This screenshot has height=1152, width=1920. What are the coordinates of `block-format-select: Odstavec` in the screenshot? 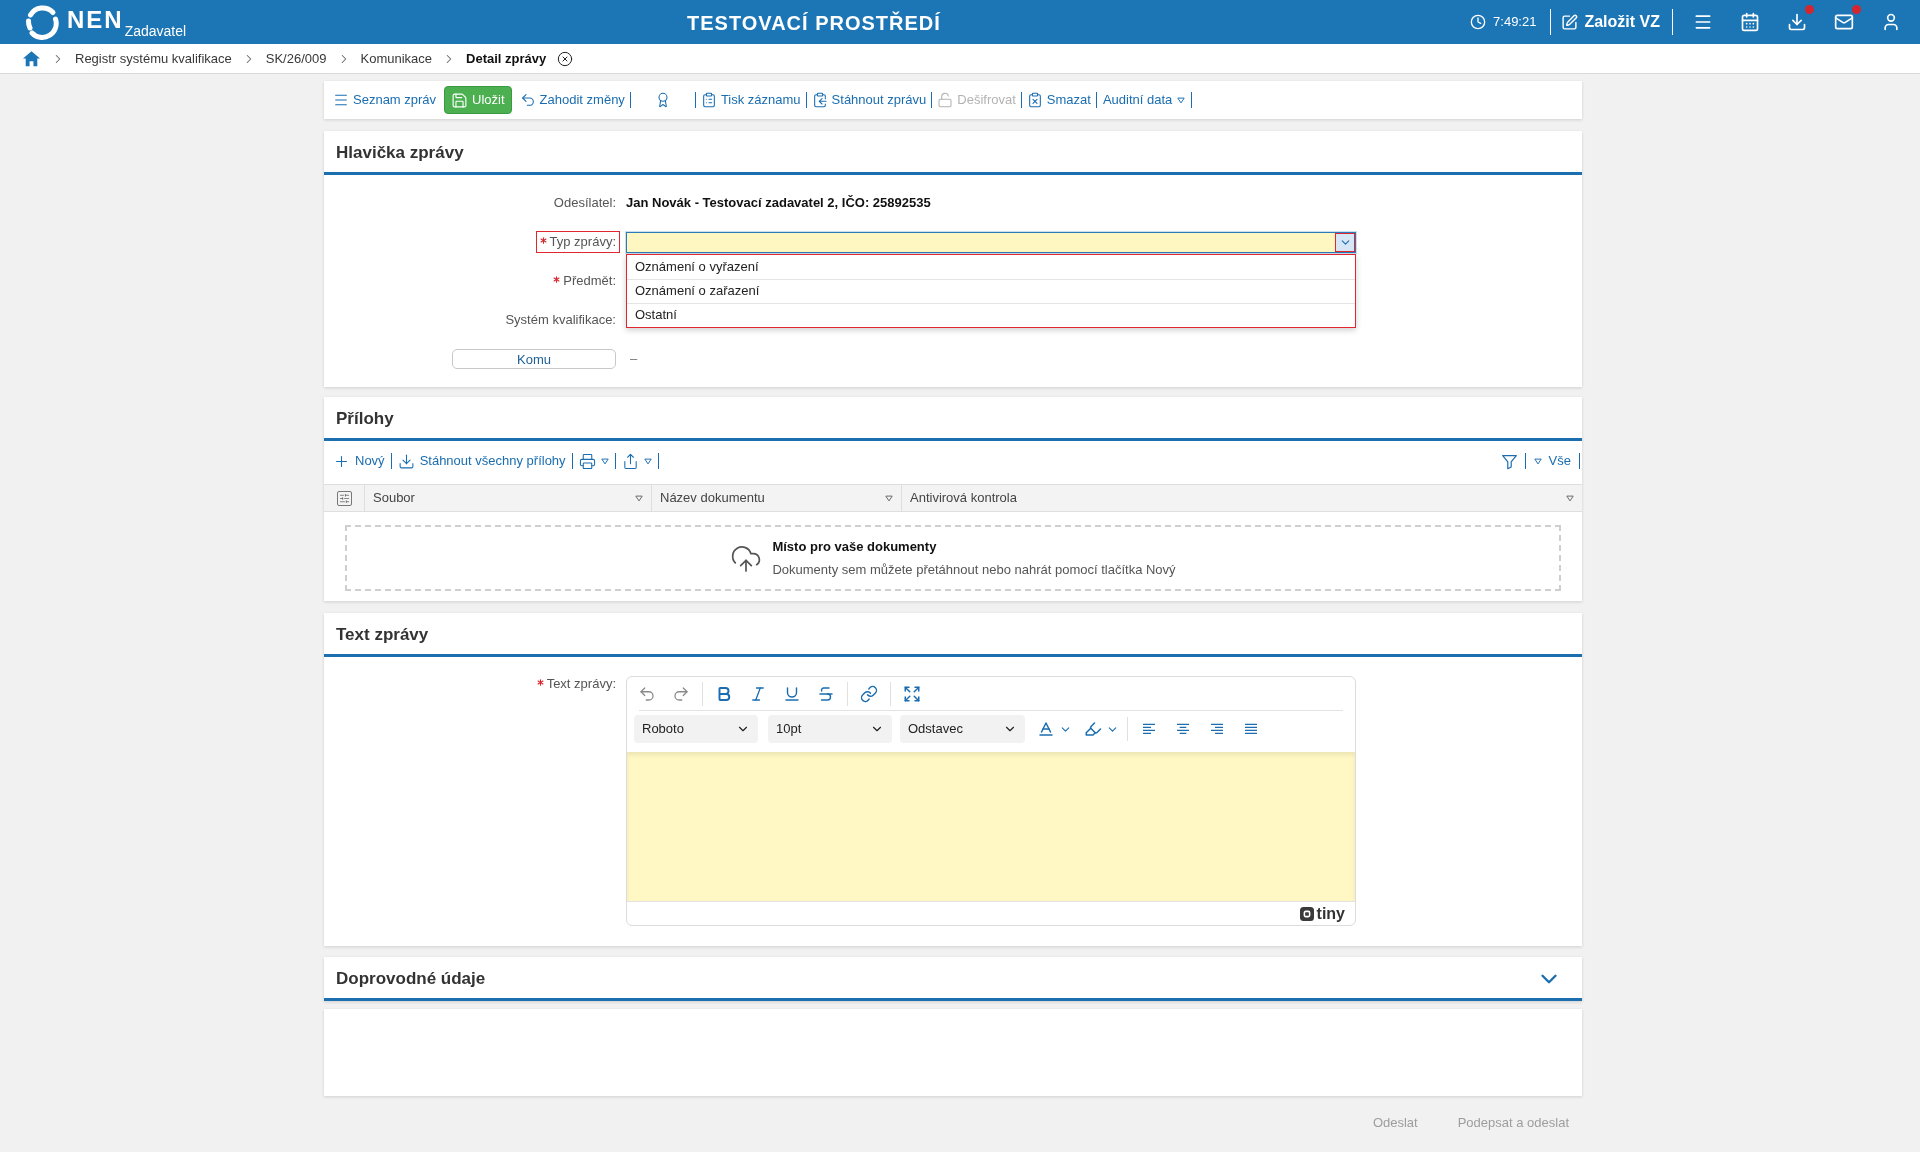 It's located at (962, 729).